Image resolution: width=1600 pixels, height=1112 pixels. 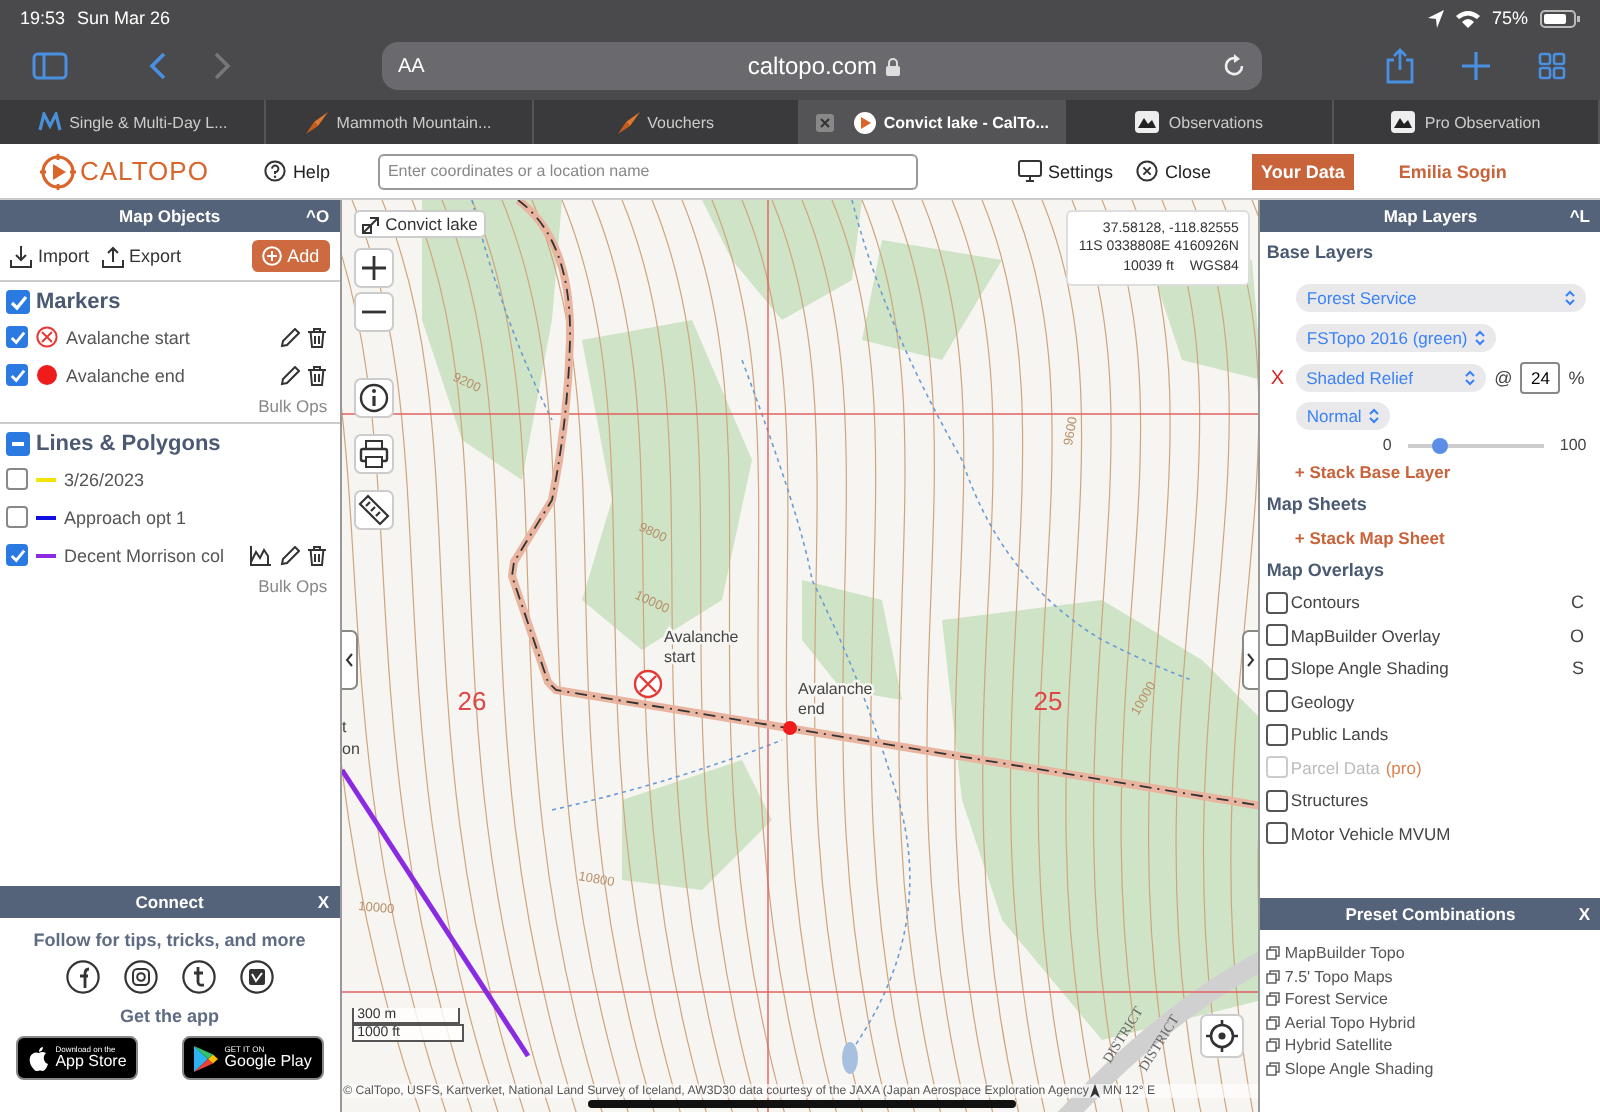 What do you see at coordinates (128, 444) in the screenshot?
I see `section-title: Lines & Polygons` at bounding box center [128, 444].